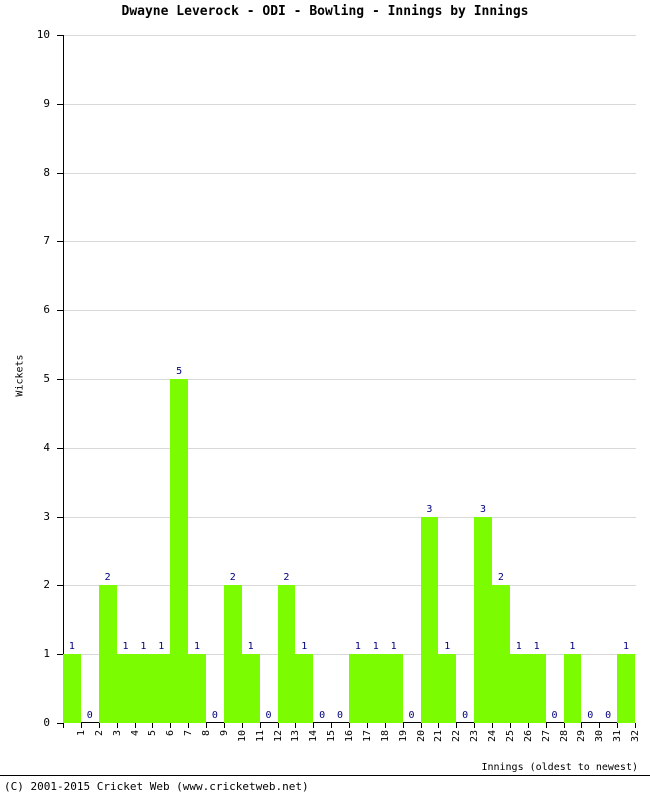 The height and width of the screenshot is (800, 650). Describe the element at coordinates (189, 733) in the screenshot. I see `x-tick-label: 7` at that location.